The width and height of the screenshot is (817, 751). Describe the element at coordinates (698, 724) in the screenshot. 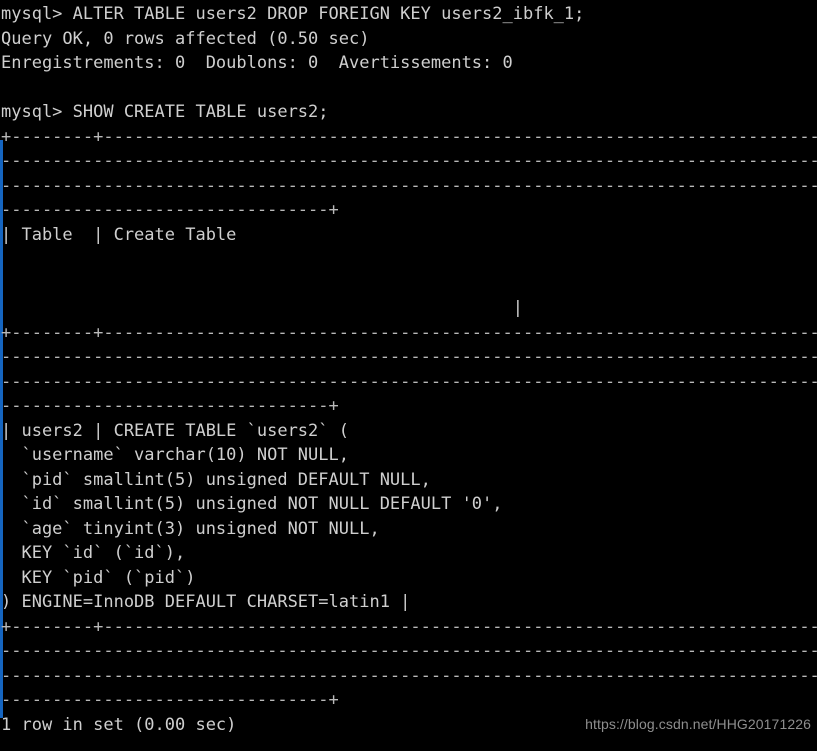

I see `watermark-url: https://blog.csdn.net/HHG20171226` at that location.